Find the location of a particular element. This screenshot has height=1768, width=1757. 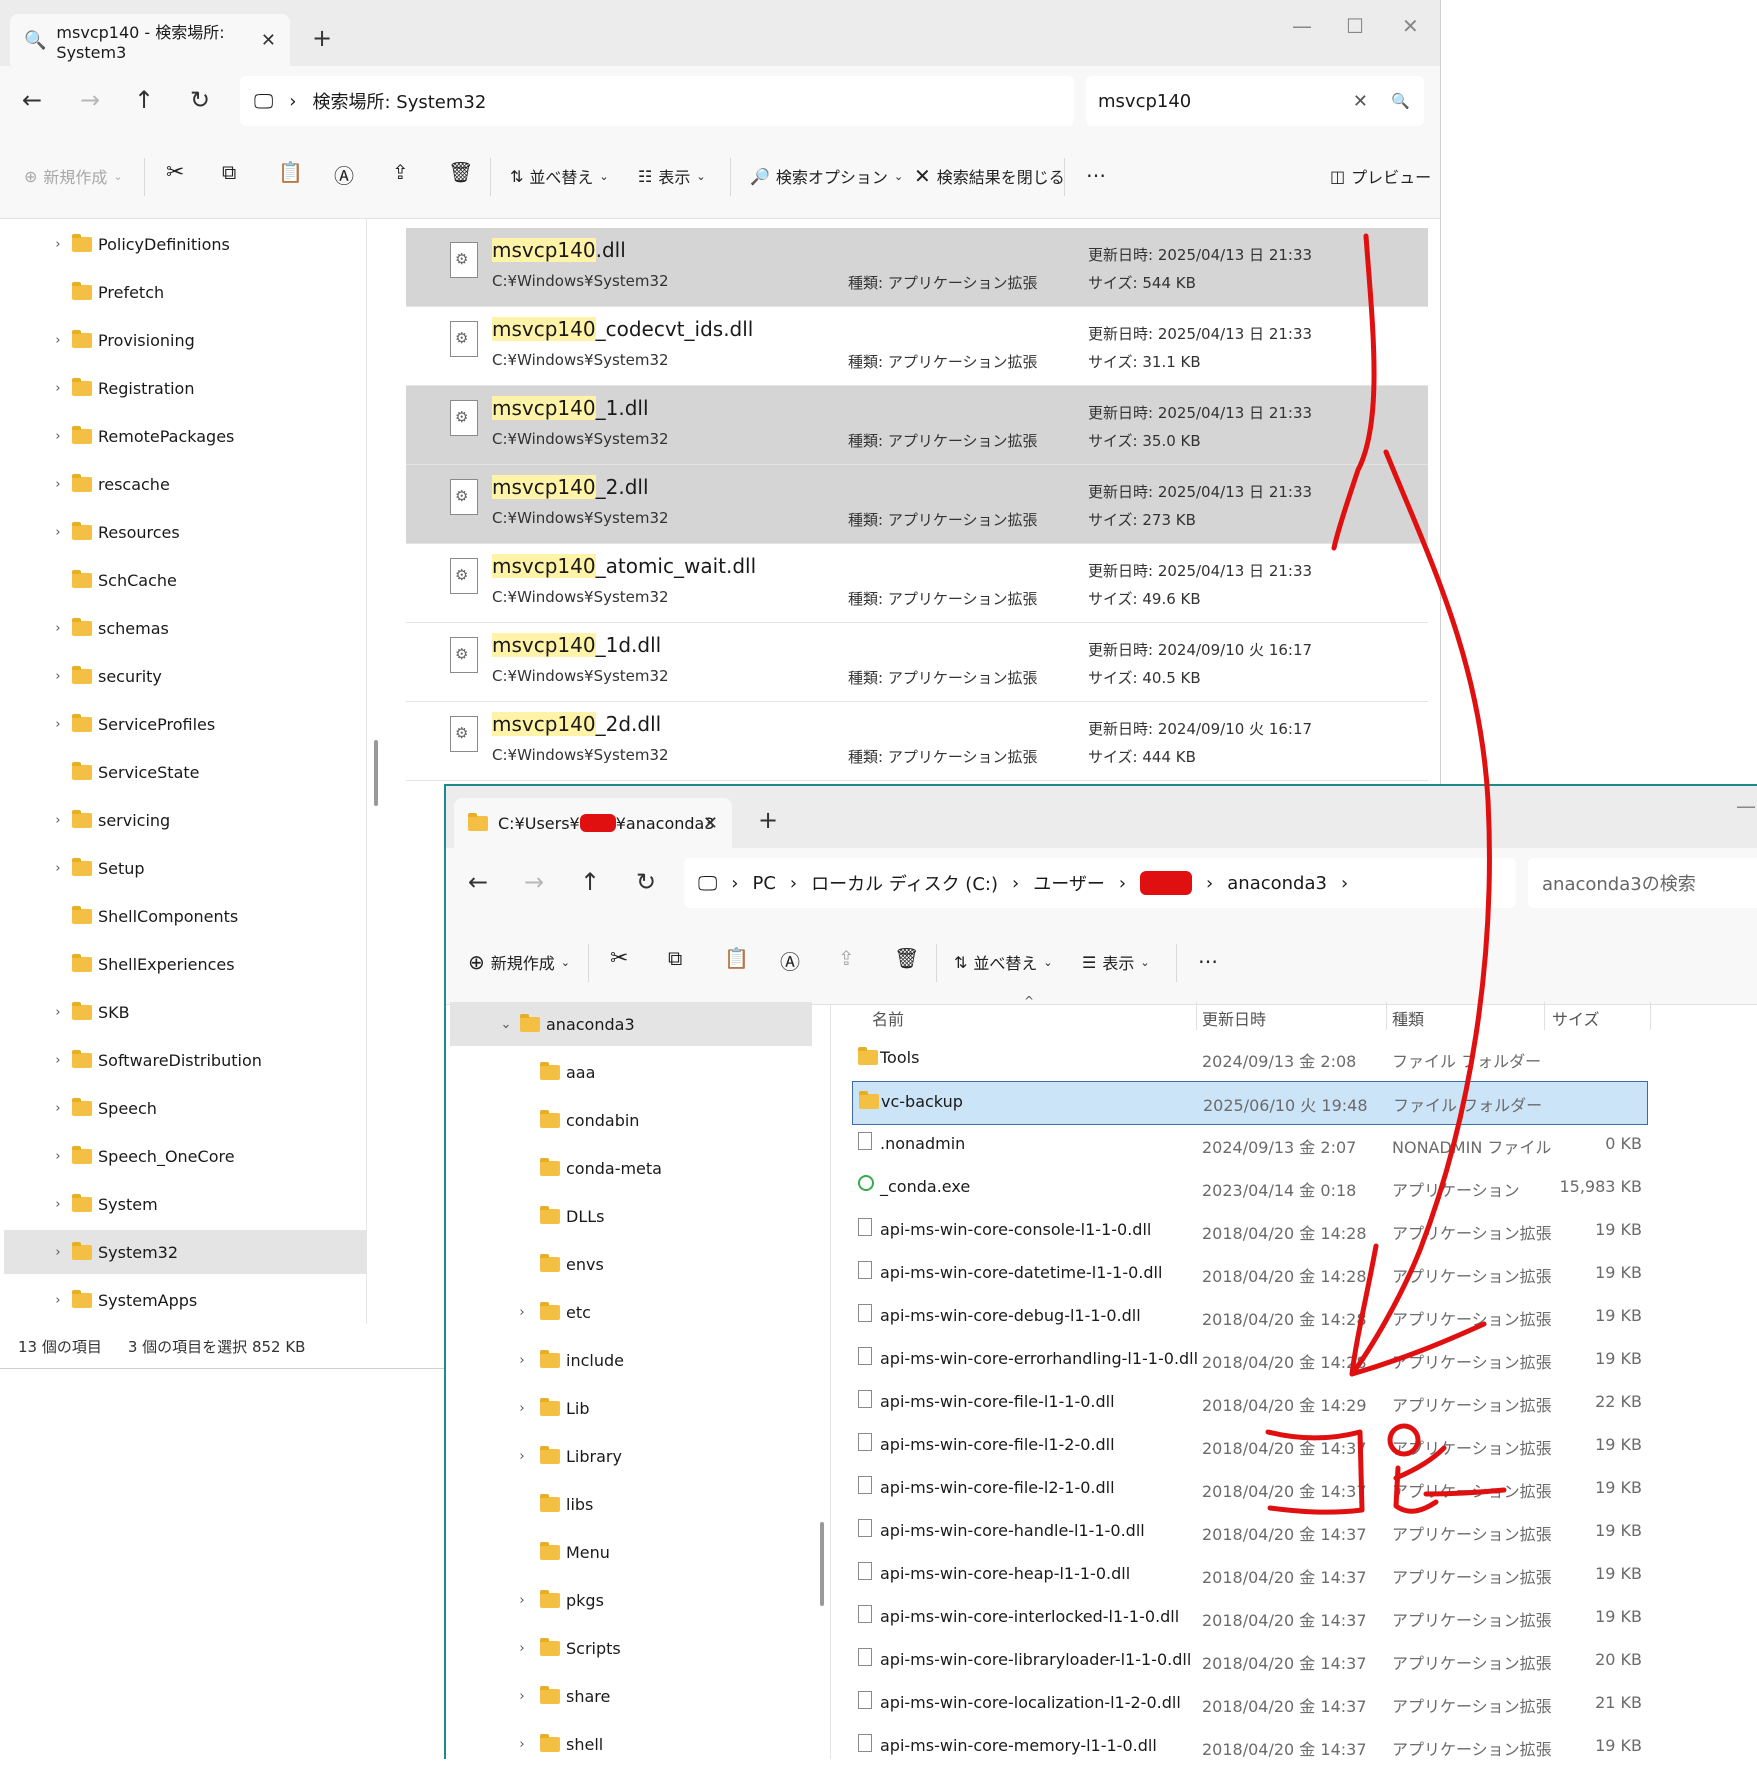

back-button: ← is located at coordinates (478, 882).